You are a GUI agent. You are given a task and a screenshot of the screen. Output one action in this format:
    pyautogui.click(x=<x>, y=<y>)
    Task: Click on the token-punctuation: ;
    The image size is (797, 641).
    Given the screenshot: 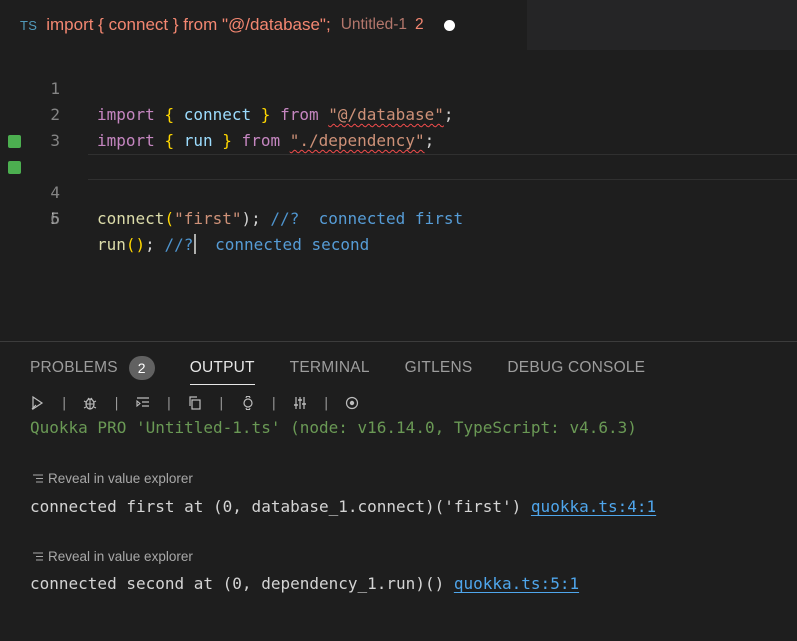 What is the action you would take?
    pyautogui.click(x=150, y=244)
    